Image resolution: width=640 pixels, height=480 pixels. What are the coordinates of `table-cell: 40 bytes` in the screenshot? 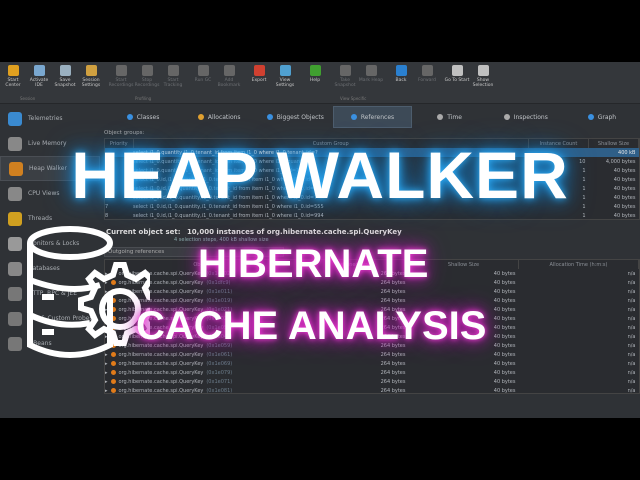 It's located at (624, 215).